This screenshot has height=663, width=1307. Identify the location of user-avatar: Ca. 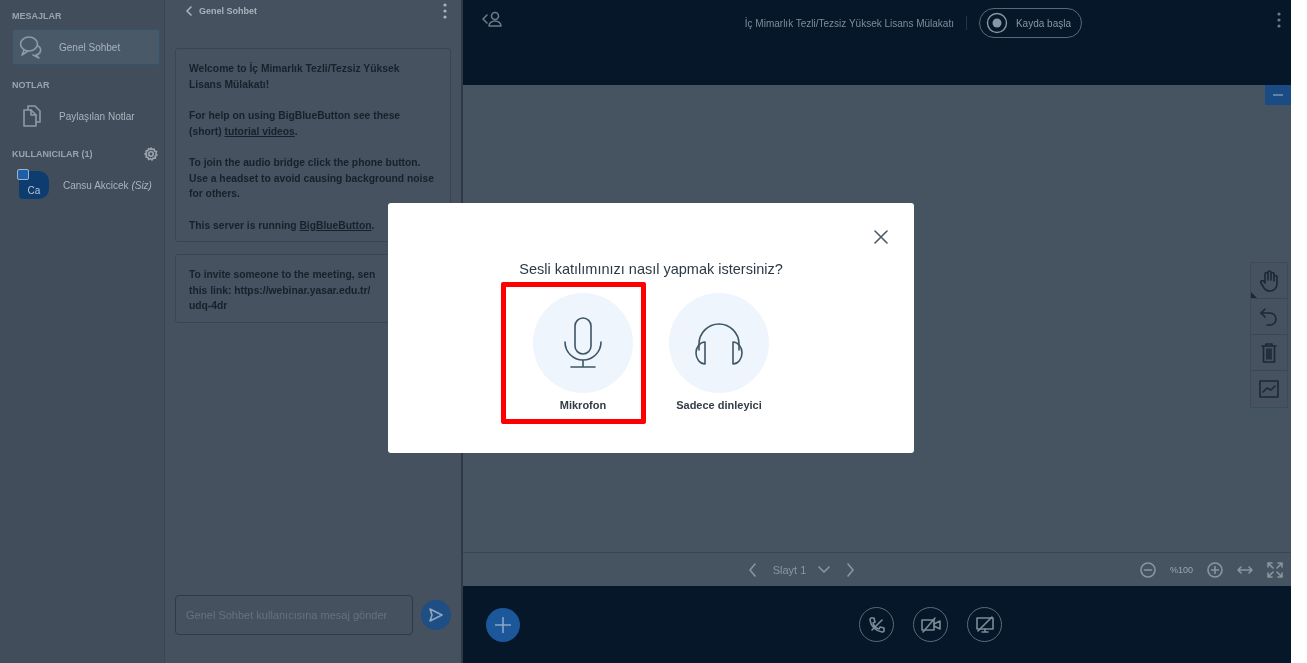
(34, 185).